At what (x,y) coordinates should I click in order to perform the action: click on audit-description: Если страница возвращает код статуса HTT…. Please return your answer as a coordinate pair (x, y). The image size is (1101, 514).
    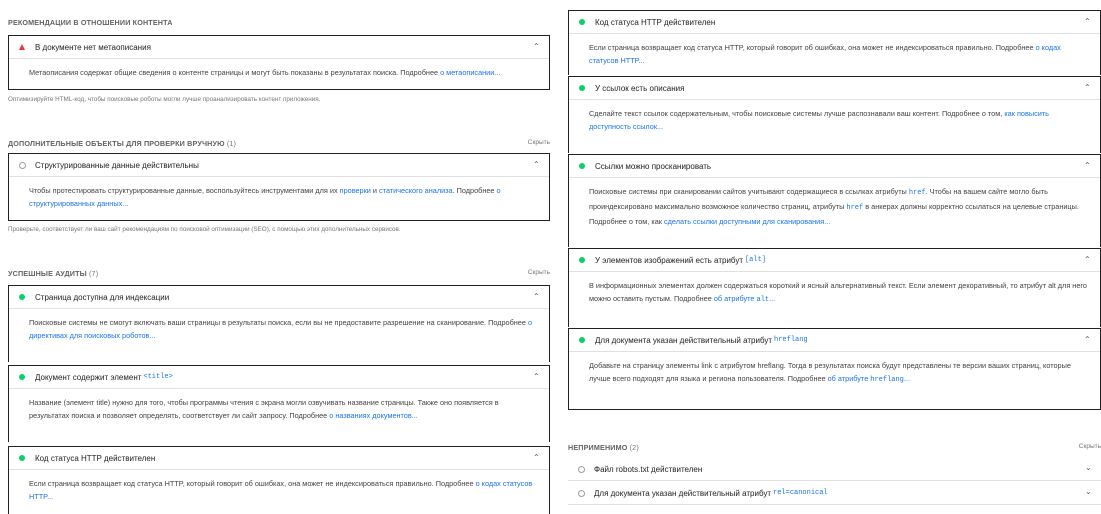
    Looking at the image, I should click on (834, 50).